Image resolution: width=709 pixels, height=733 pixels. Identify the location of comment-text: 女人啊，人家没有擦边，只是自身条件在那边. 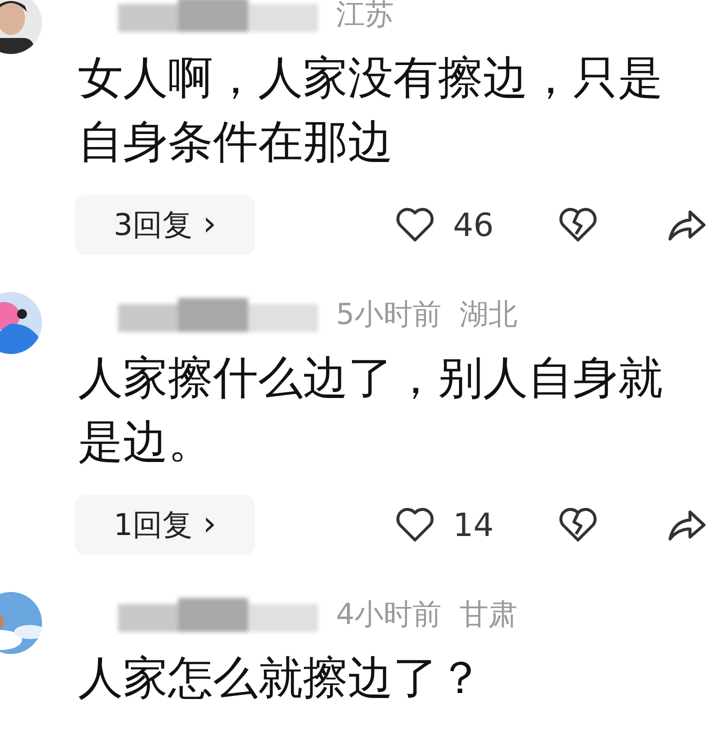
(371, 110).